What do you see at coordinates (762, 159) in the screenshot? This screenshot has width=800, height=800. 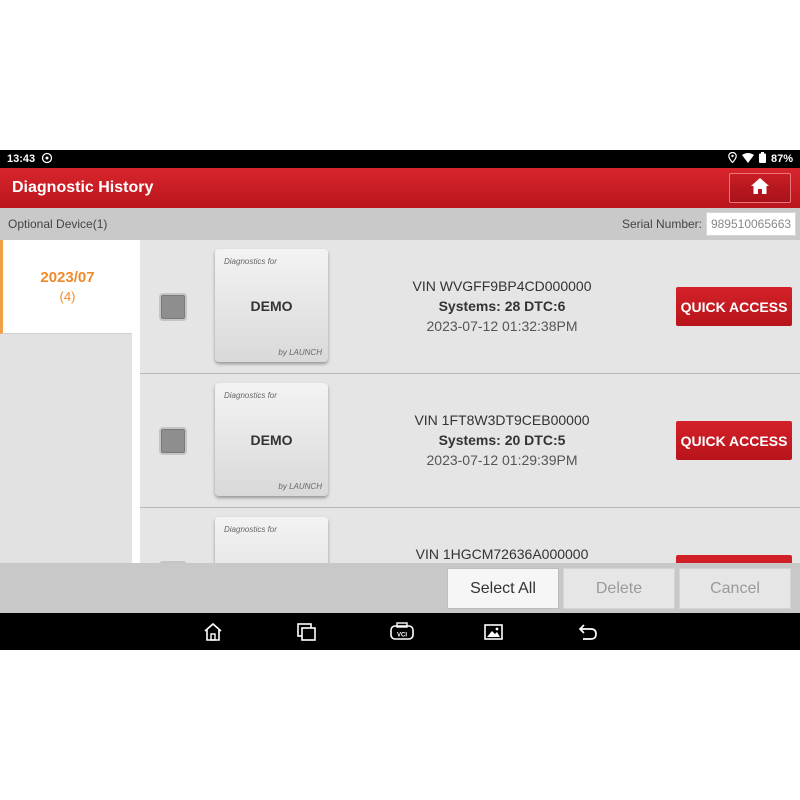 I see `battery-icon` at bounding box center [762, 159].